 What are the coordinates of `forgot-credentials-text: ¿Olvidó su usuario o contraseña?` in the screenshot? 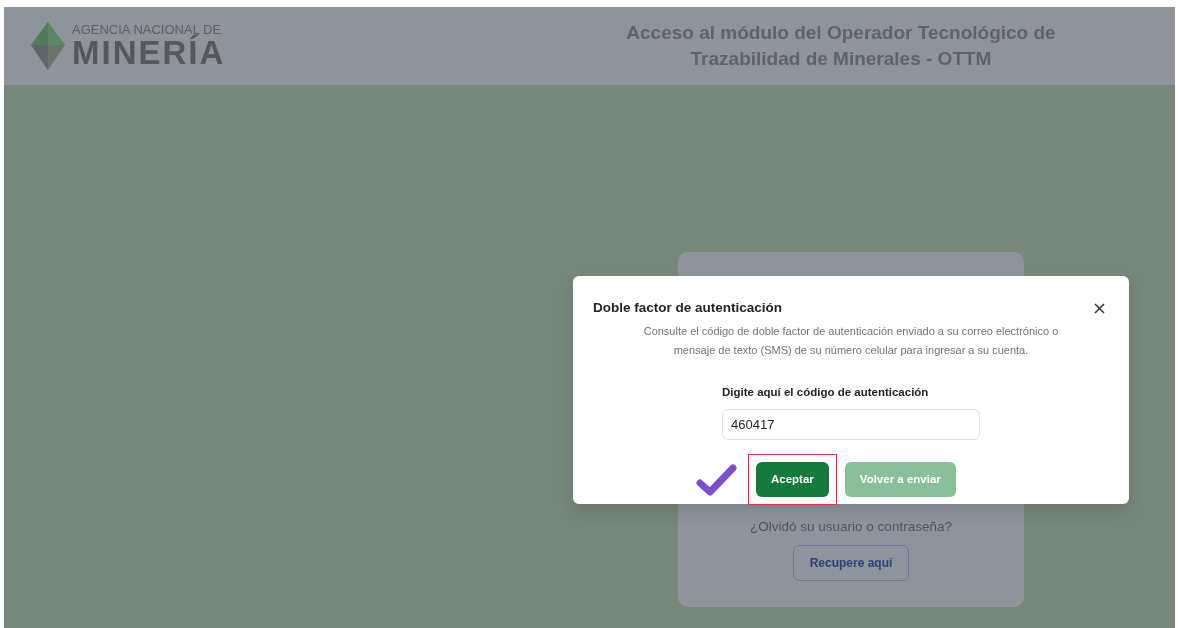 It's located at (851, 526).